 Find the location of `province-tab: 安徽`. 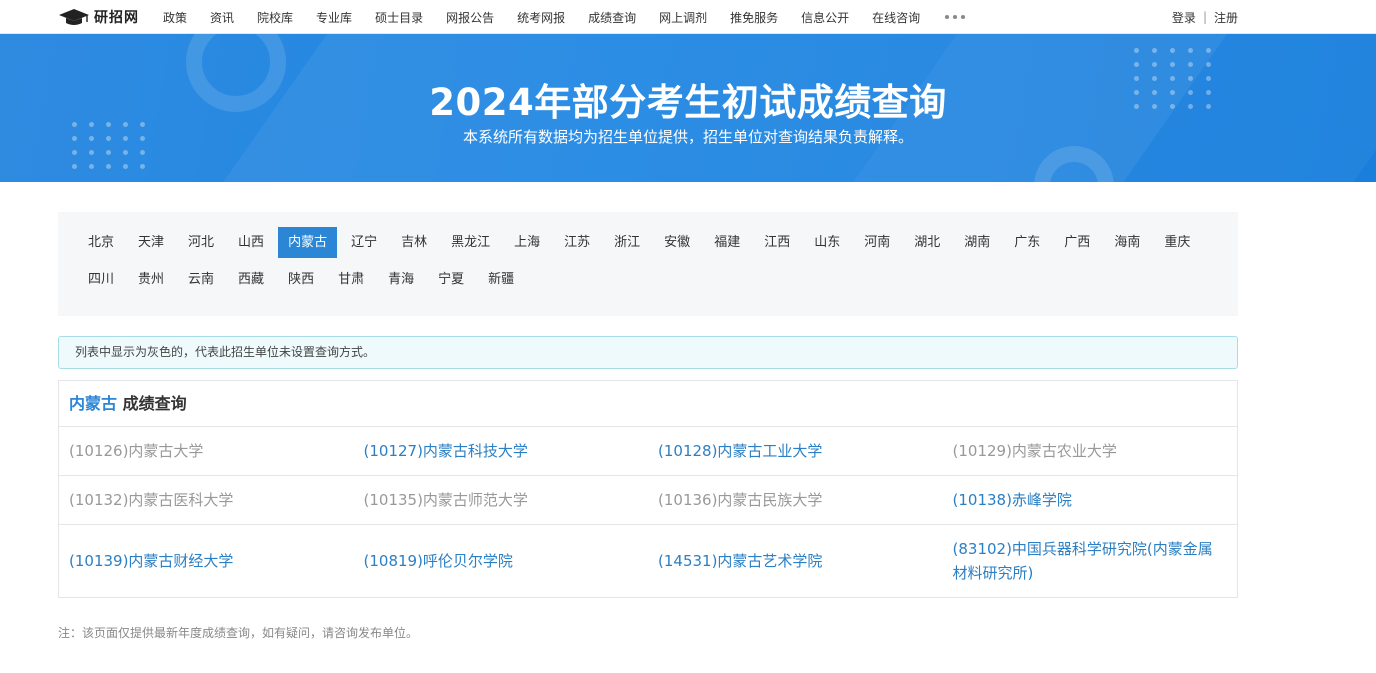

province-tab: 安徽 is located at coordinates (677, 242).